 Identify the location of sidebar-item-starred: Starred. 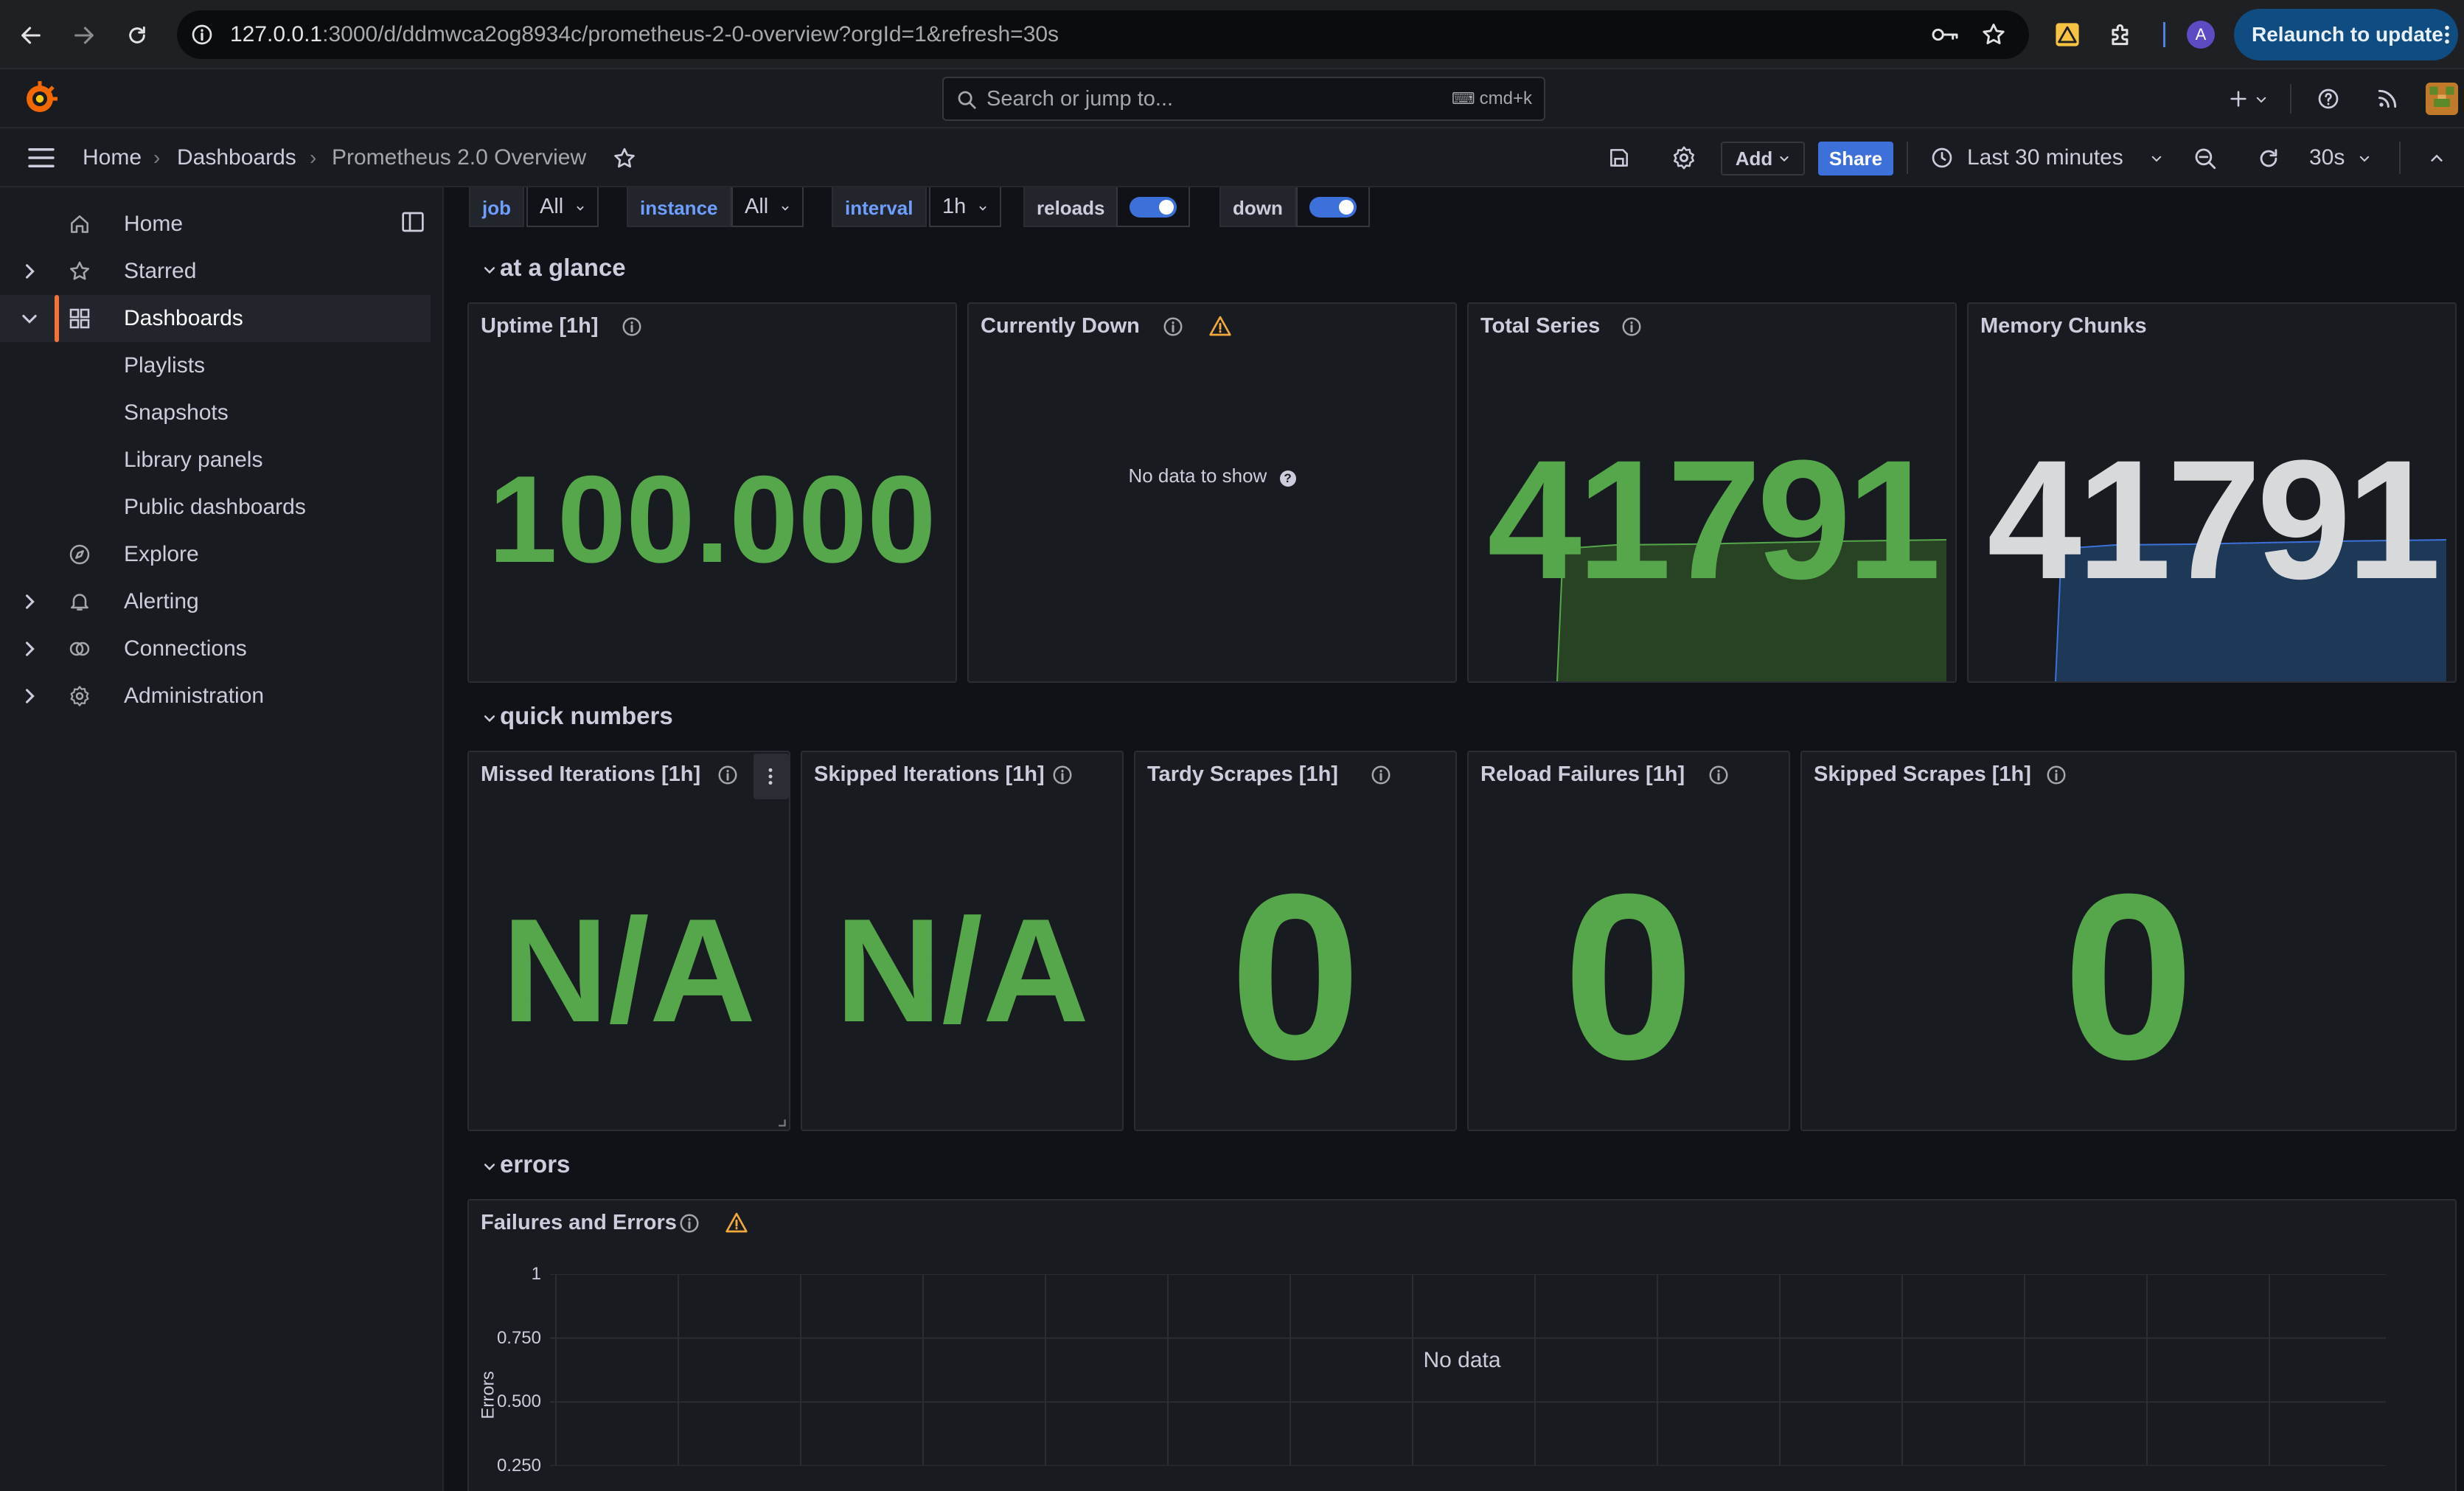
(215, 271).